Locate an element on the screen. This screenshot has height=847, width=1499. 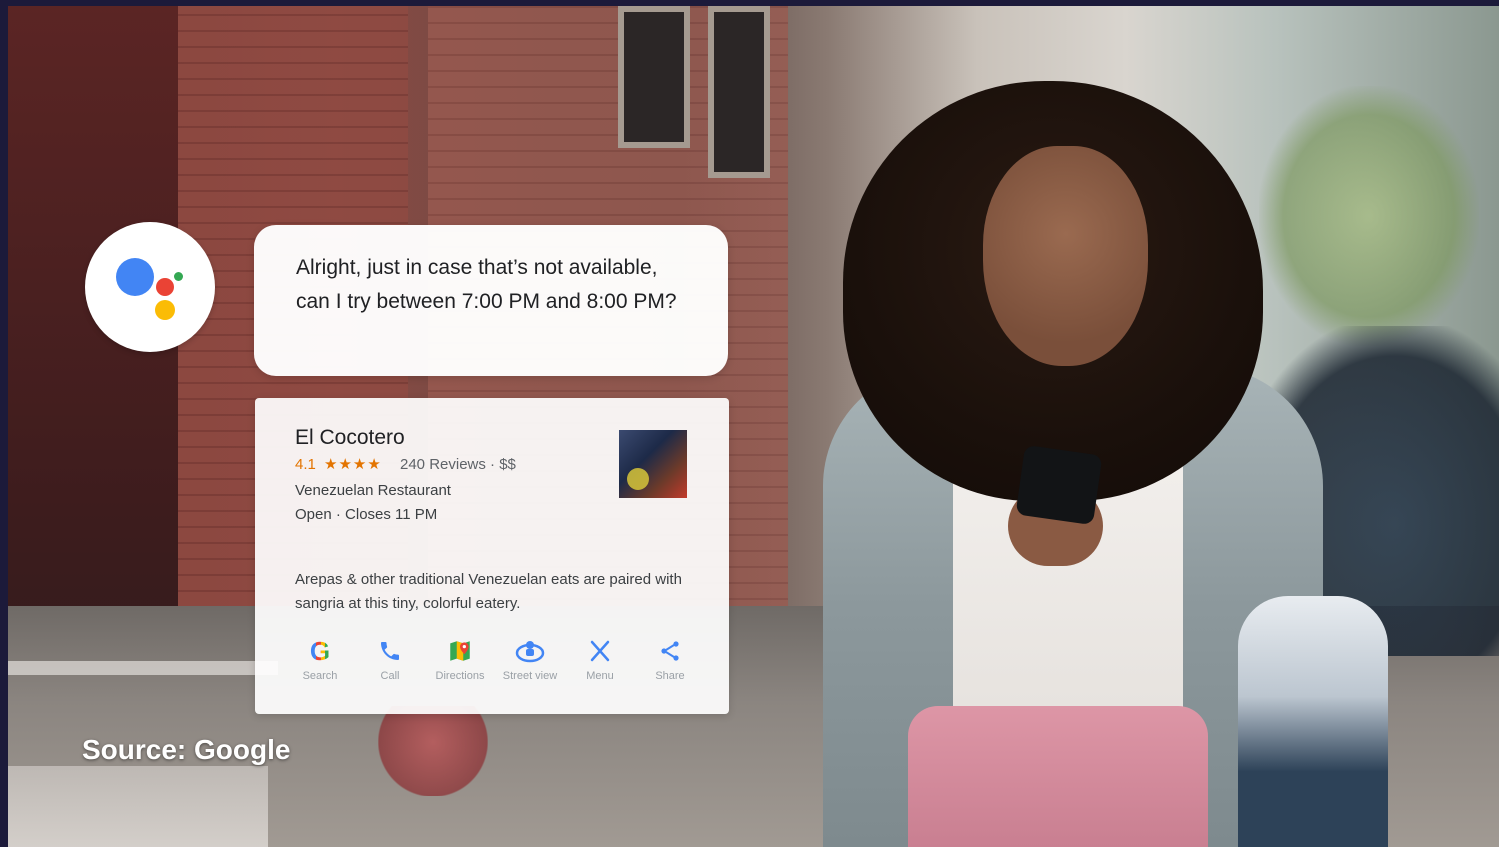
street-view-icon is located at coordinates (530, 651).